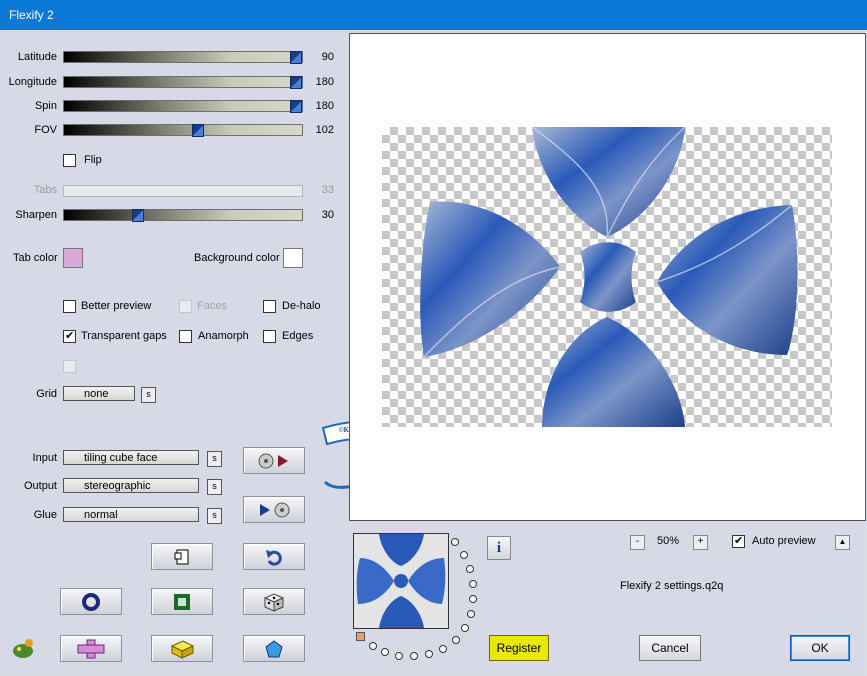 The image size is (867, 676). I want to click on cube-button, so click(182, 648).